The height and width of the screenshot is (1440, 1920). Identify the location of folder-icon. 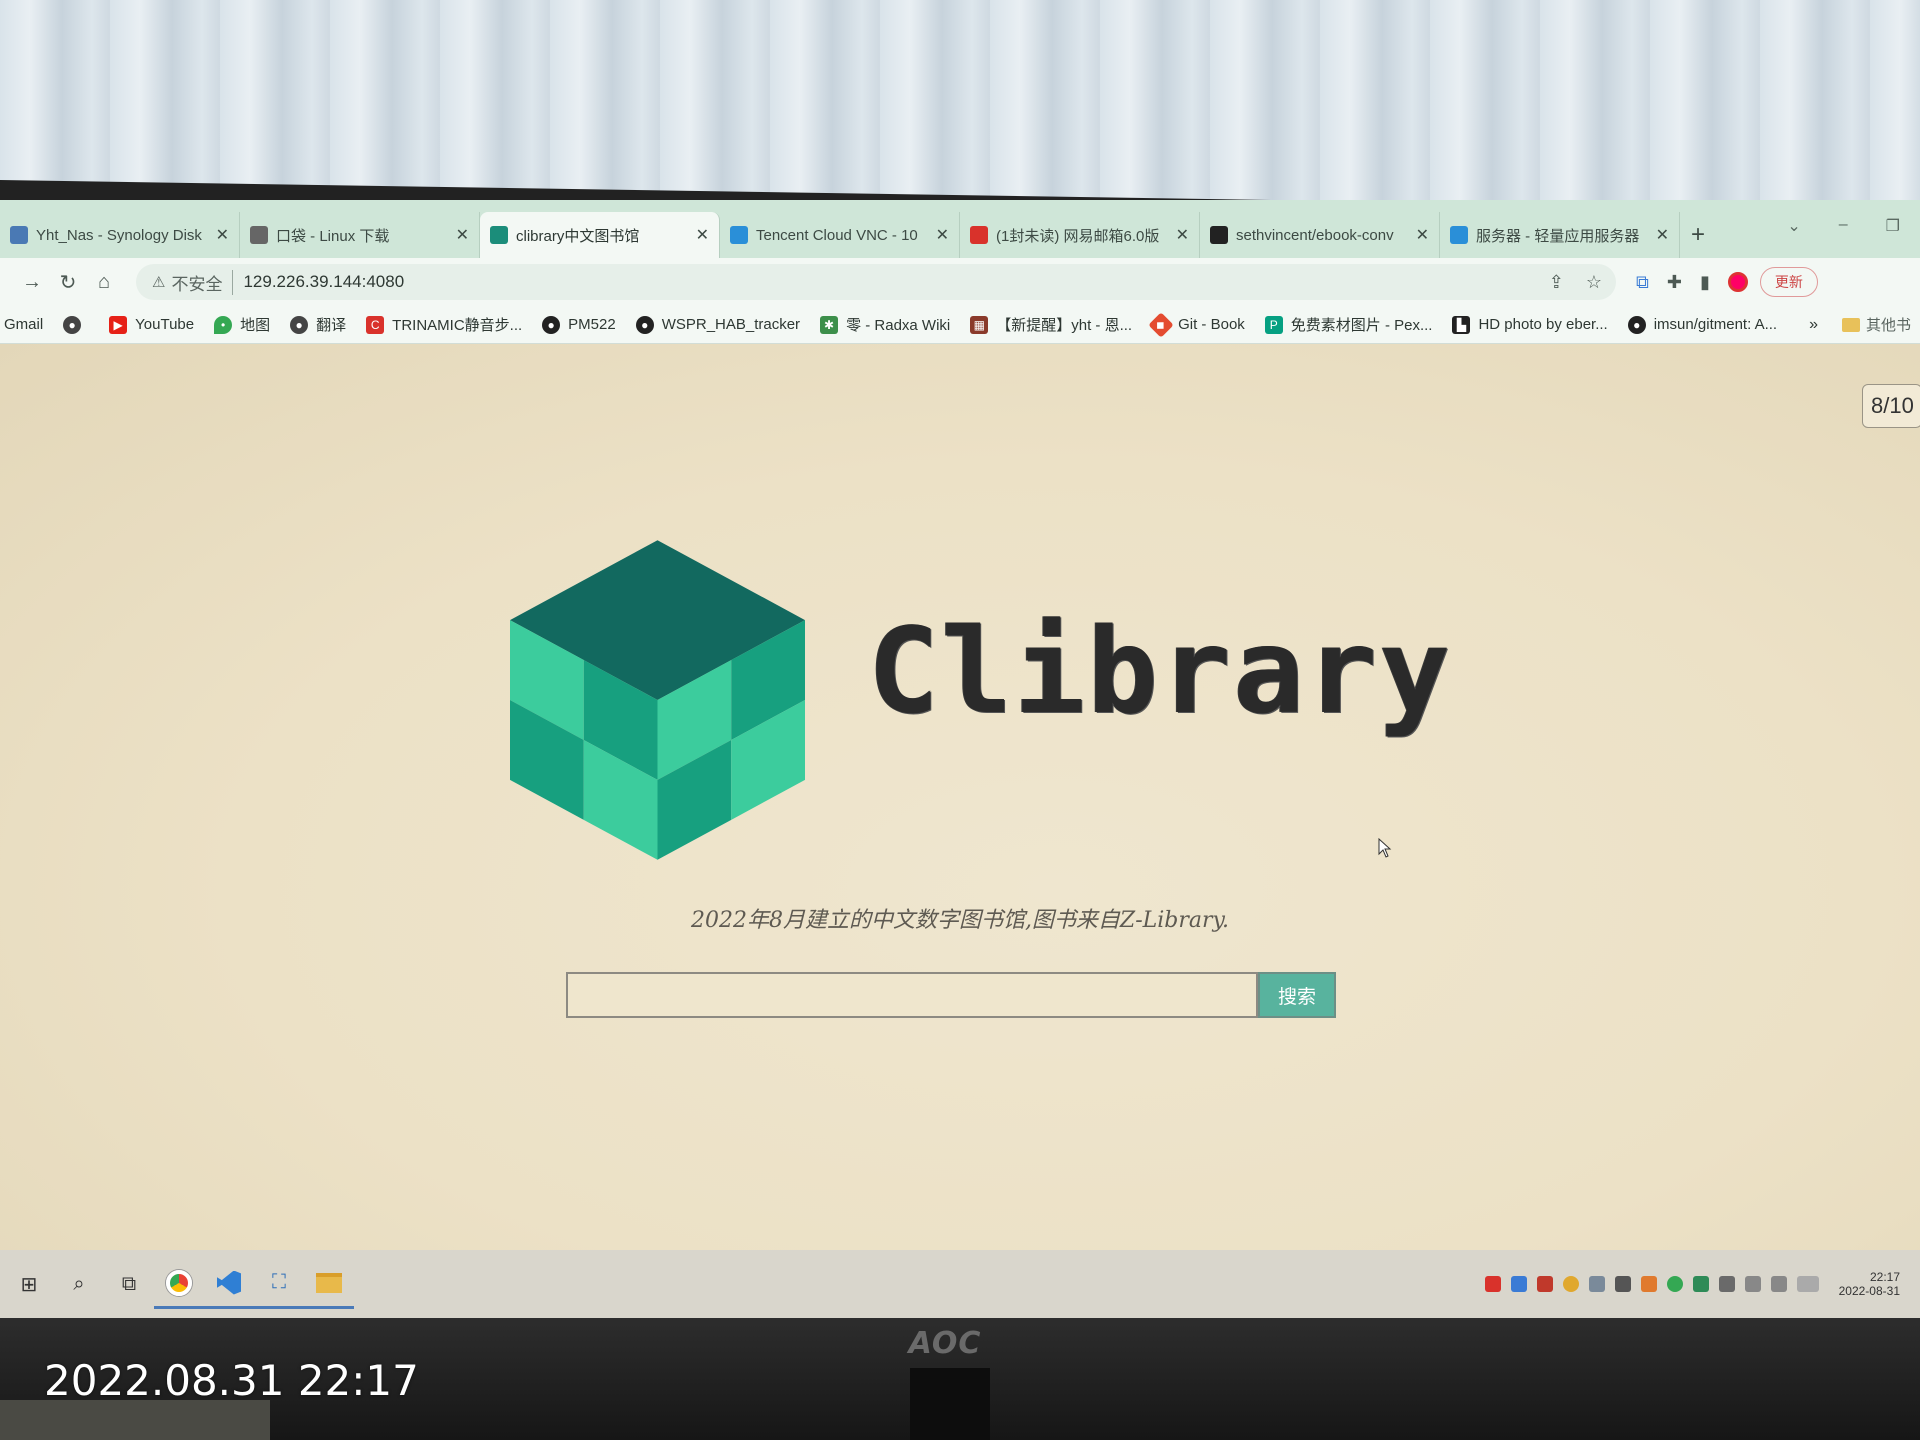
(1851, 324).